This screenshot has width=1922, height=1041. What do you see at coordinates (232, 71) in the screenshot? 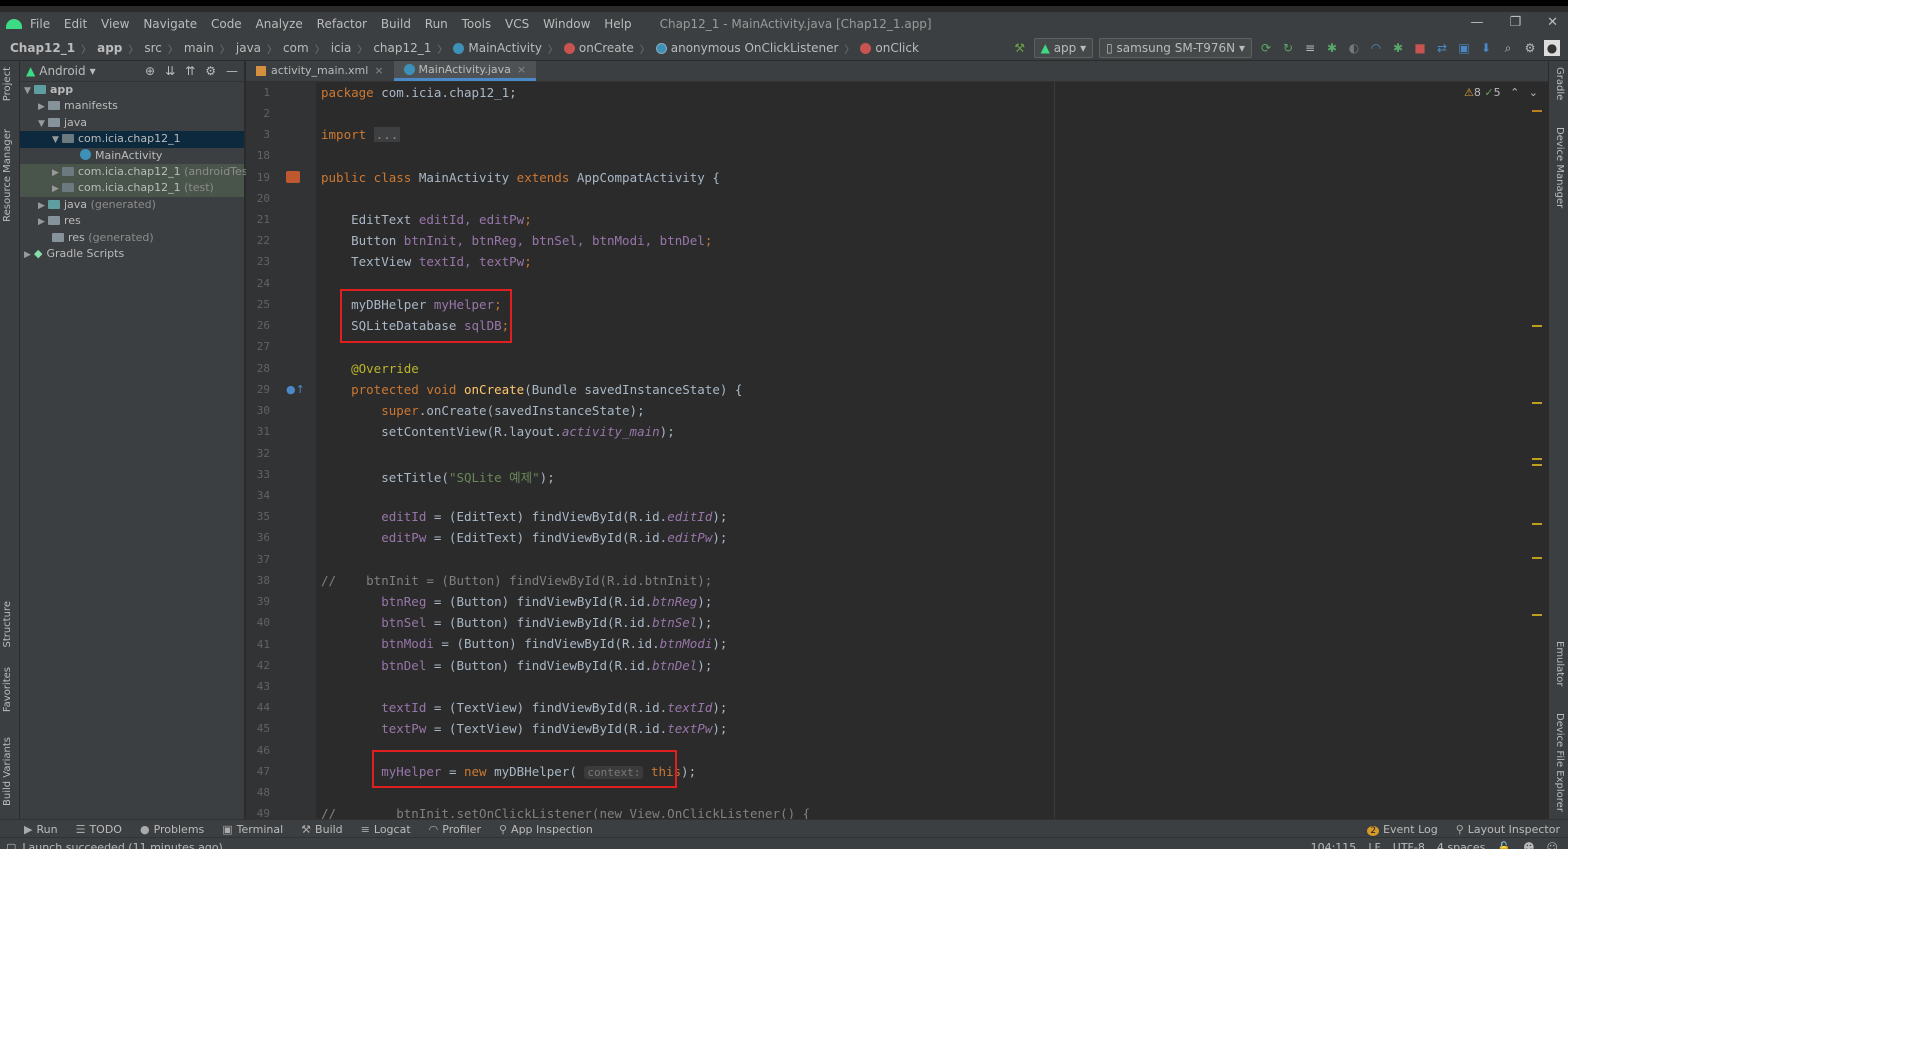
I see `hide-icon: —` at bounding box center [232, 71].